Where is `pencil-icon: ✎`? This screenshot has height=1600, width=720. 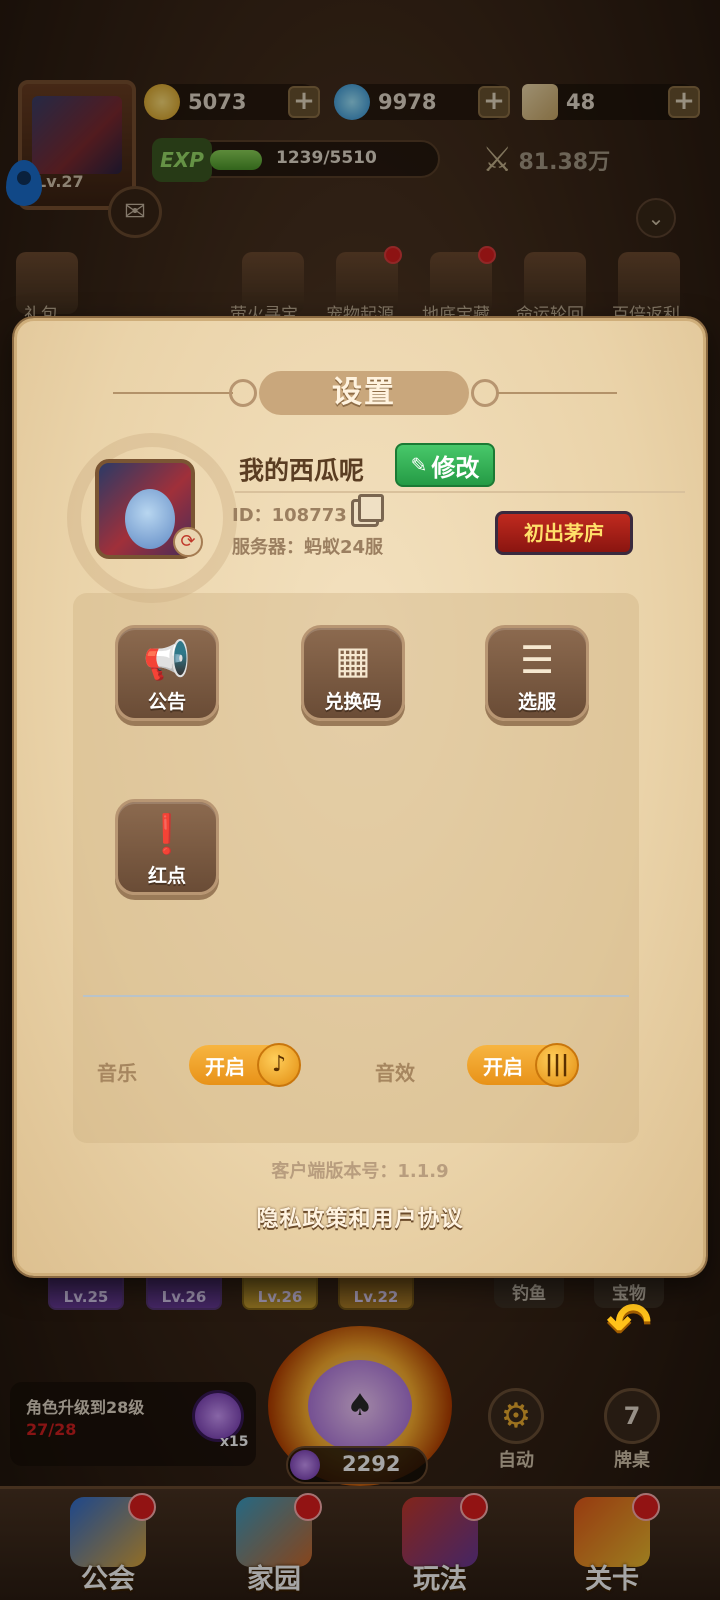 pencil-icon: ✎ is located at coordinates (419, 465).